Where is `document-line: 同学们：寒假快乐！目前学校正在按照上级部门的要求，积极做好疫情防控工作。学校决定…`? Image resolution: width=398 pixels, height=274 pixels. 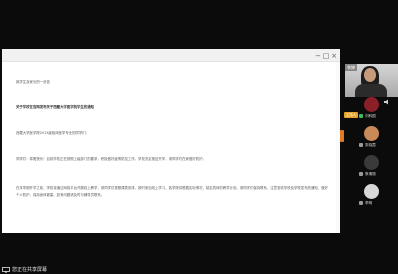 document-line: 同学们：寒假快乐！目前学校正在按照上级部门的要求，积极做好疫情防控工作。学校决定… is located at coordinates (111, 159).